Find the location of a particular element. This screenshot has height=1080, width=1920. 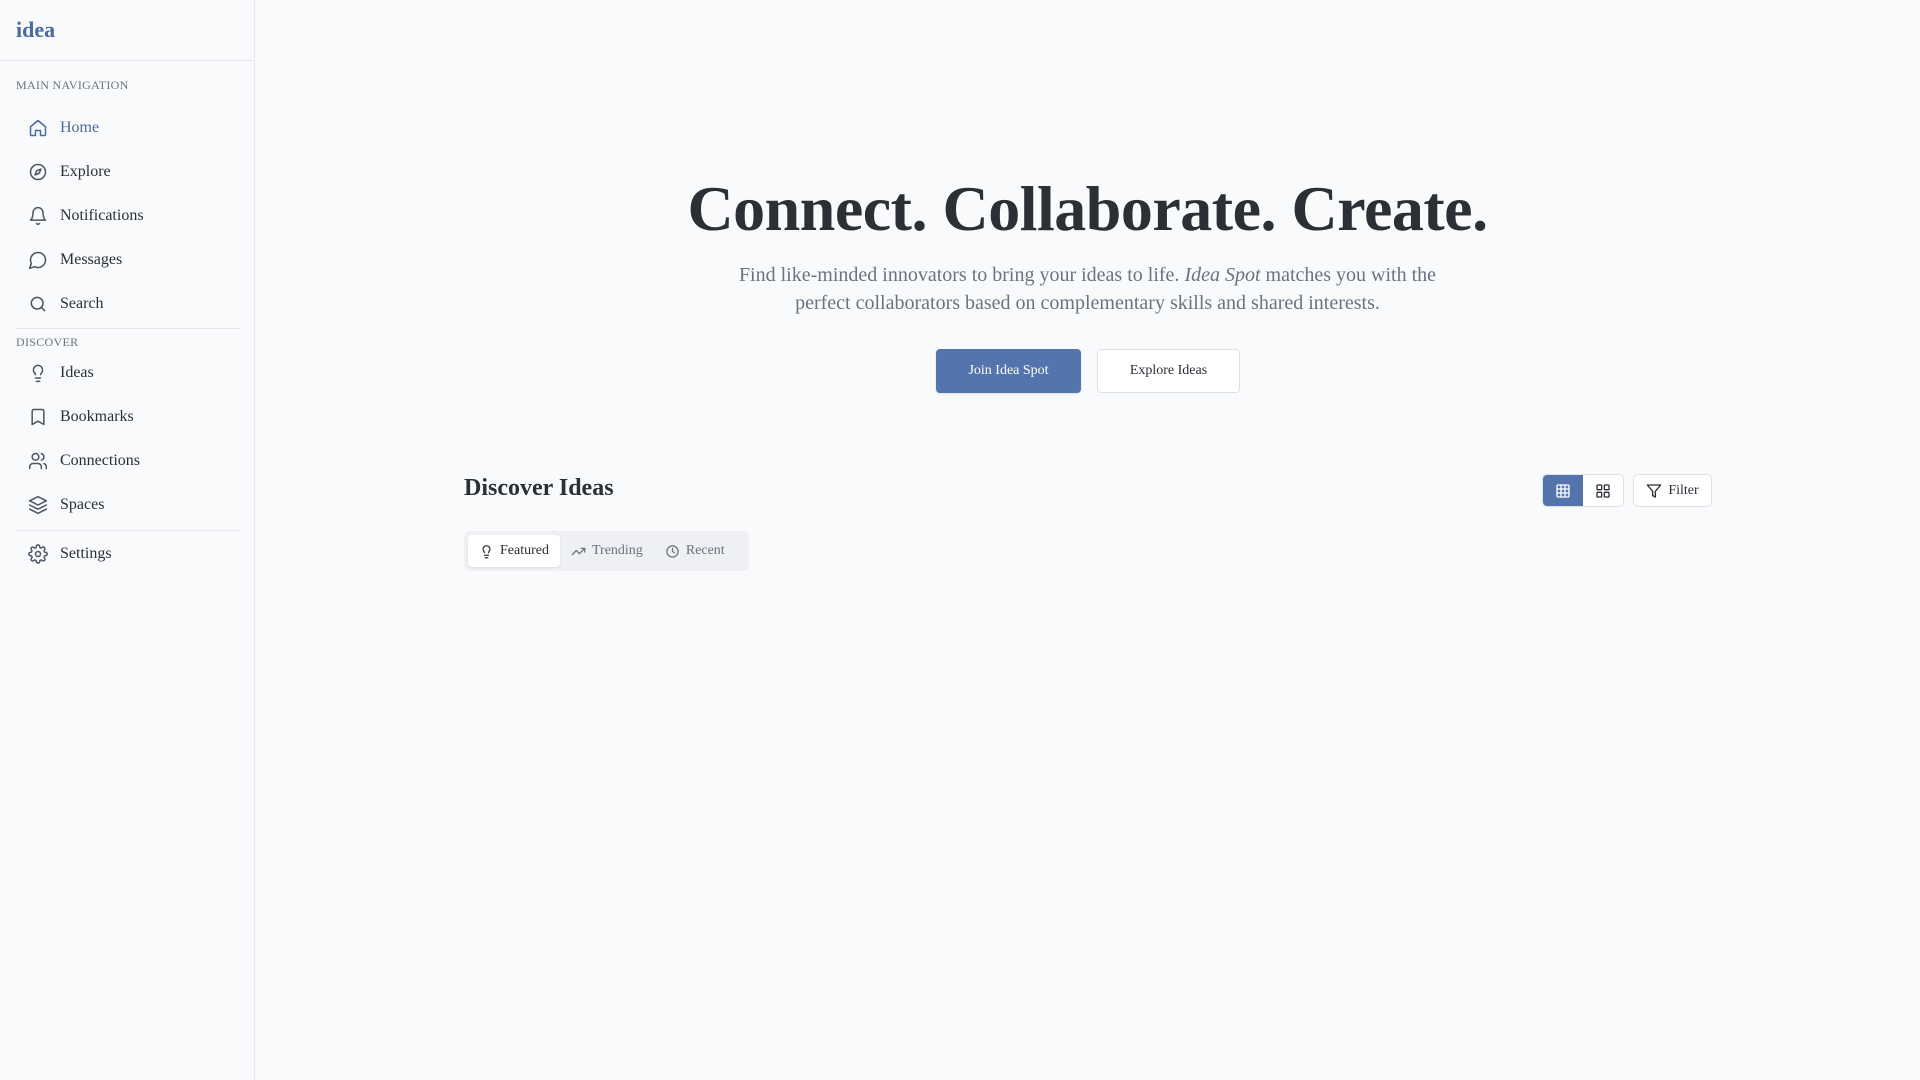

sidebar-item-label: Settings is located at coordinates (86, 553).